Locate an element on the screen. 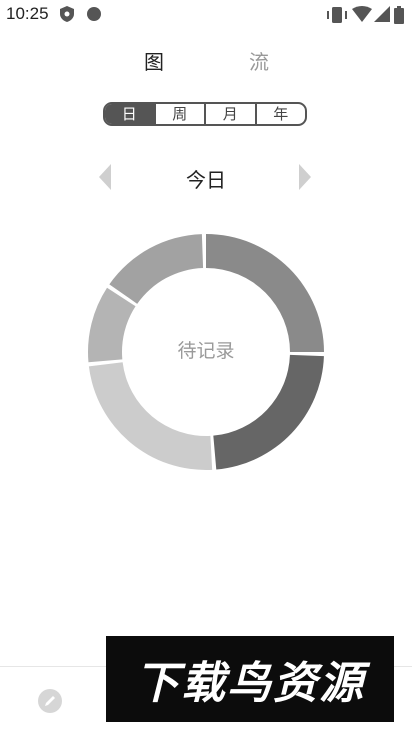 This screenshot has height=732, width=412. pencil-icon is located at coordinates (50, 701).